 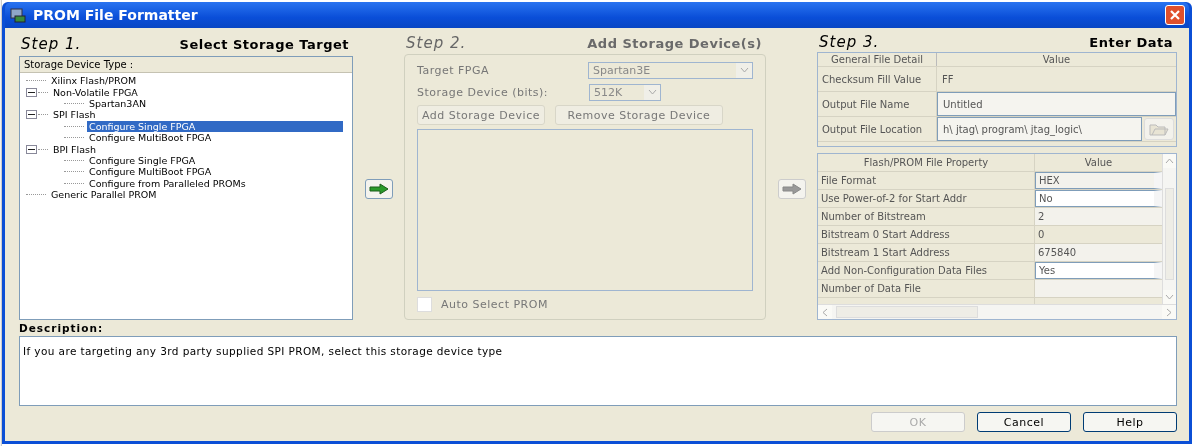 What do you see at coordinates (436, 43) in the screenshot?
I see `step-number: Step 2.` at bounding box center [436, 43].